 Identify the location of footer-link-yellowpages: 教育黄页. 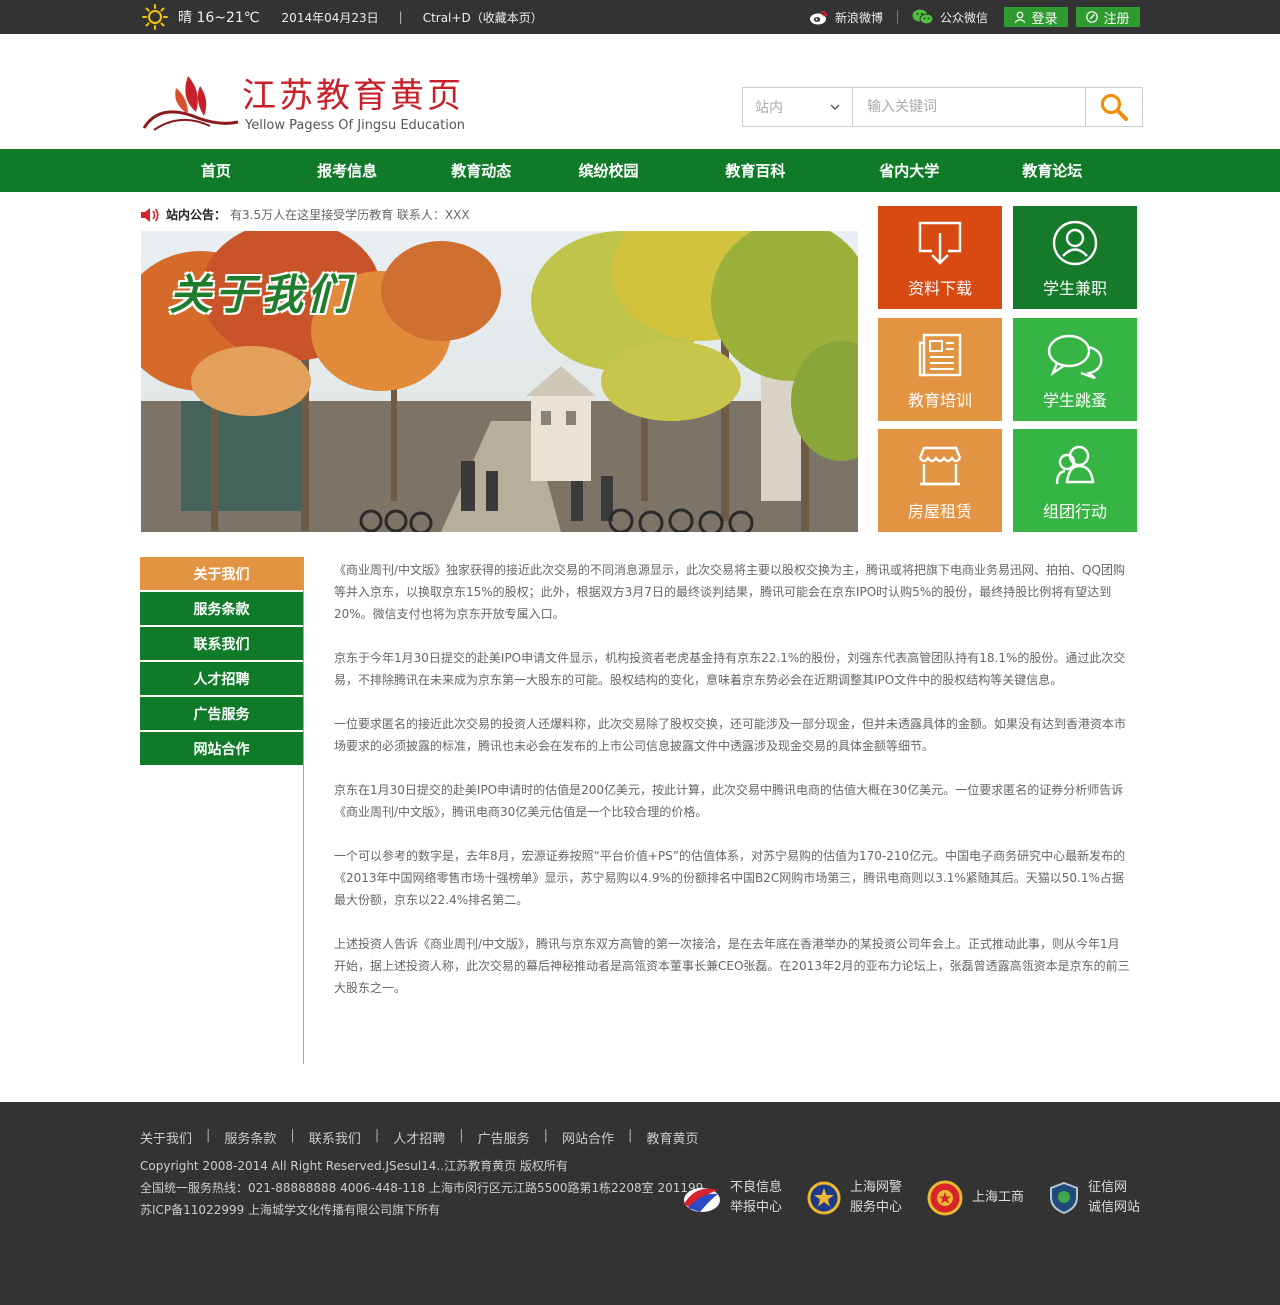
(672, 1137).